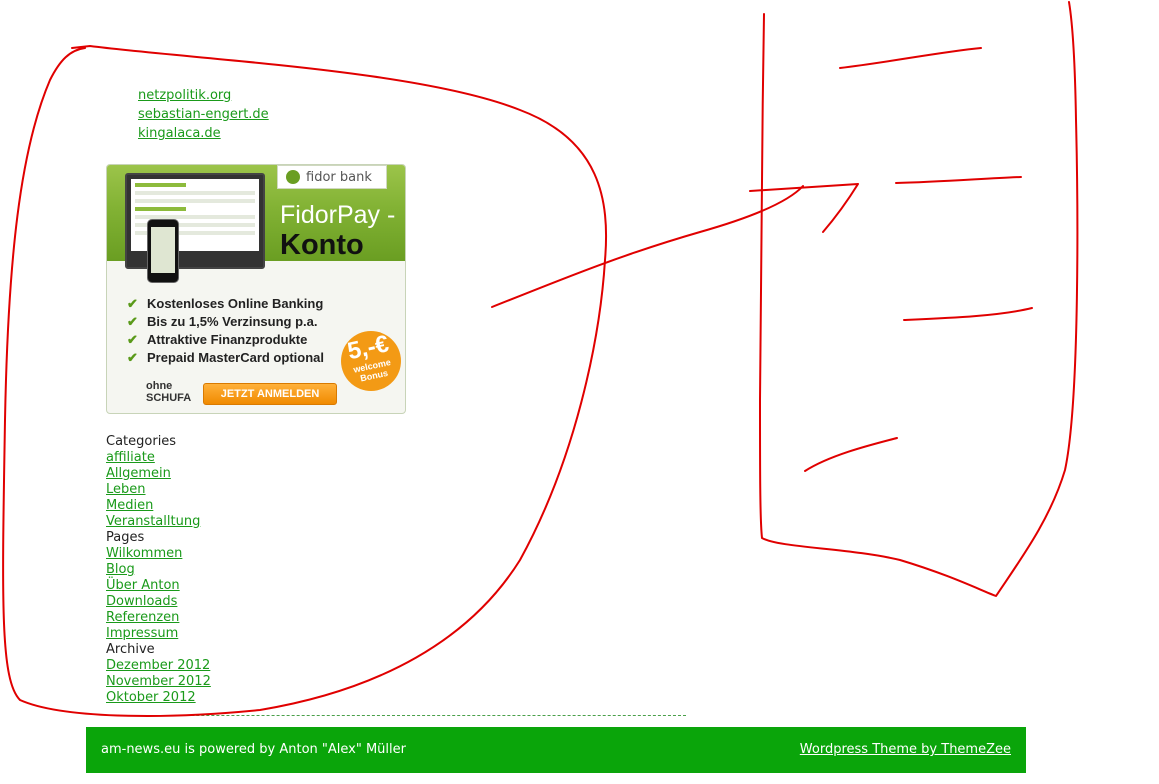 This screenshot has width=1159, height=784. What do you see at coordinates (125, 537) in the screenshot?
I see `pages-heading: Pages` at bounding box center [125, 537].